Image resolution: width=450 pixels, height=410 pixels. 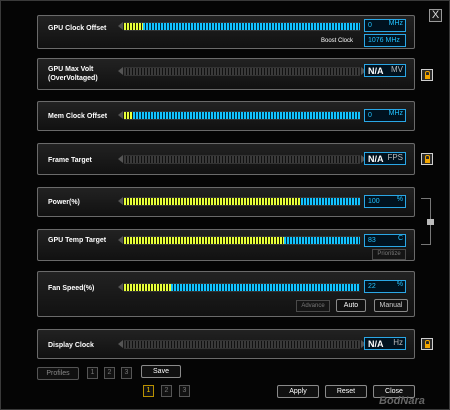 I want to click on fan-speed-row: Fan Speed(%) 22 % Advance Auto Manual, so click(x=226, y=294).